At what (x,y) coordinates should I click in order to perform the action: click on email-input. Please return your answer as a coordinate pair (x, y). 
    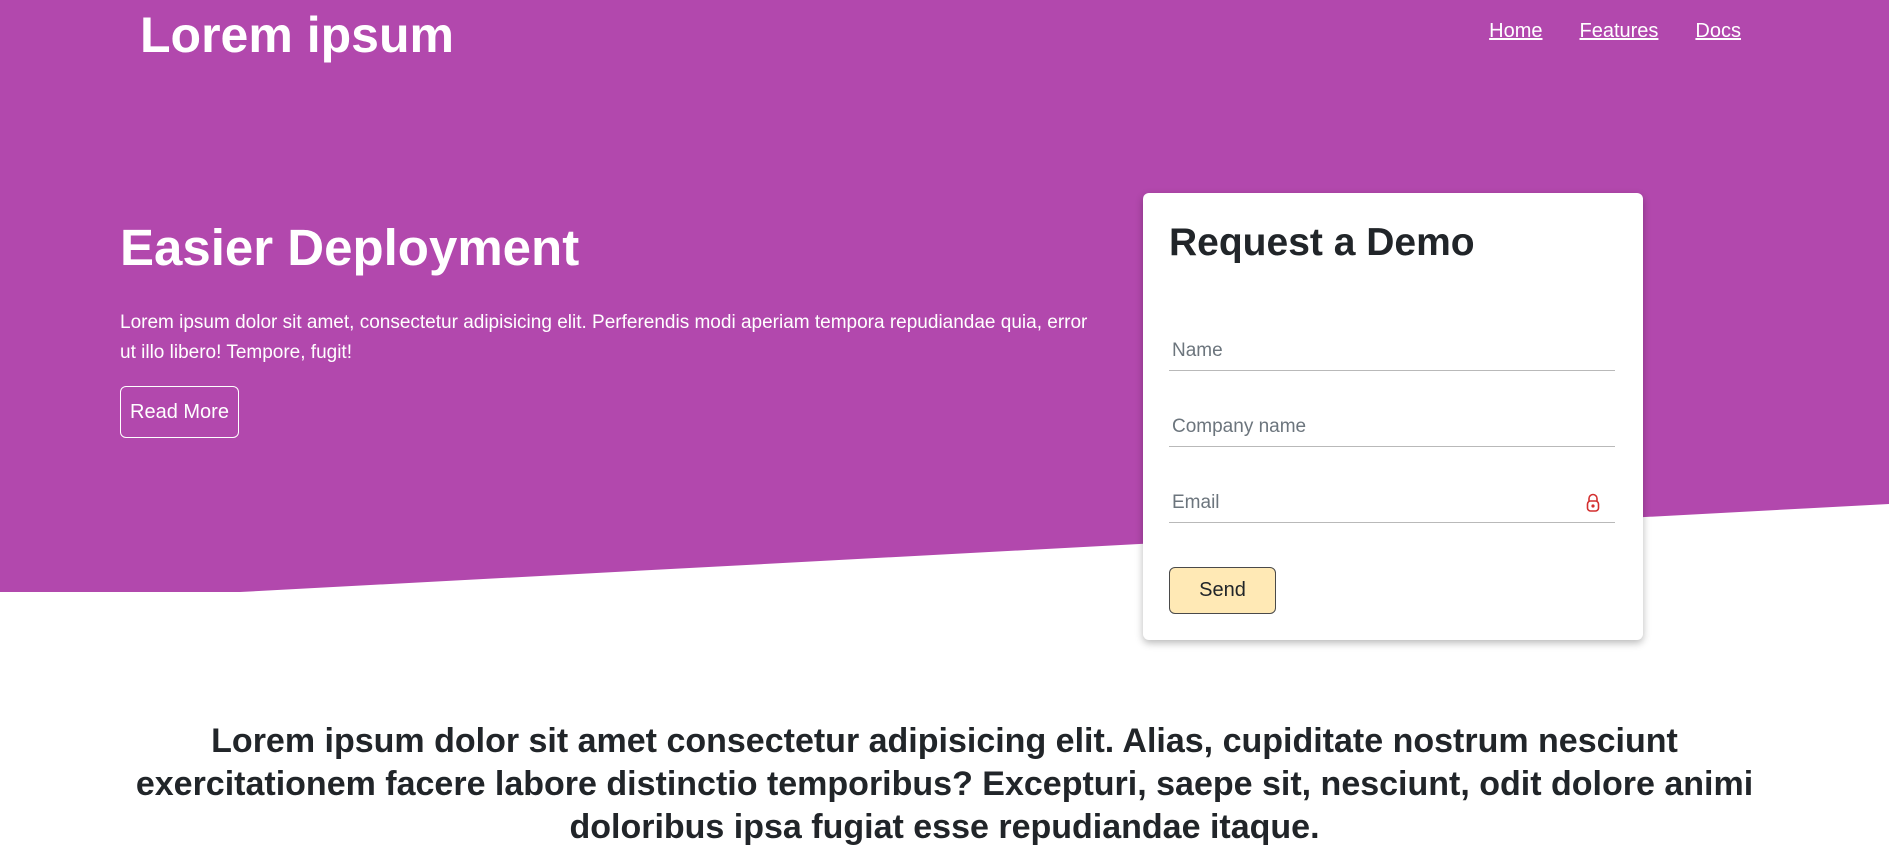
    Looking at the image, I should click on (1392, 502).